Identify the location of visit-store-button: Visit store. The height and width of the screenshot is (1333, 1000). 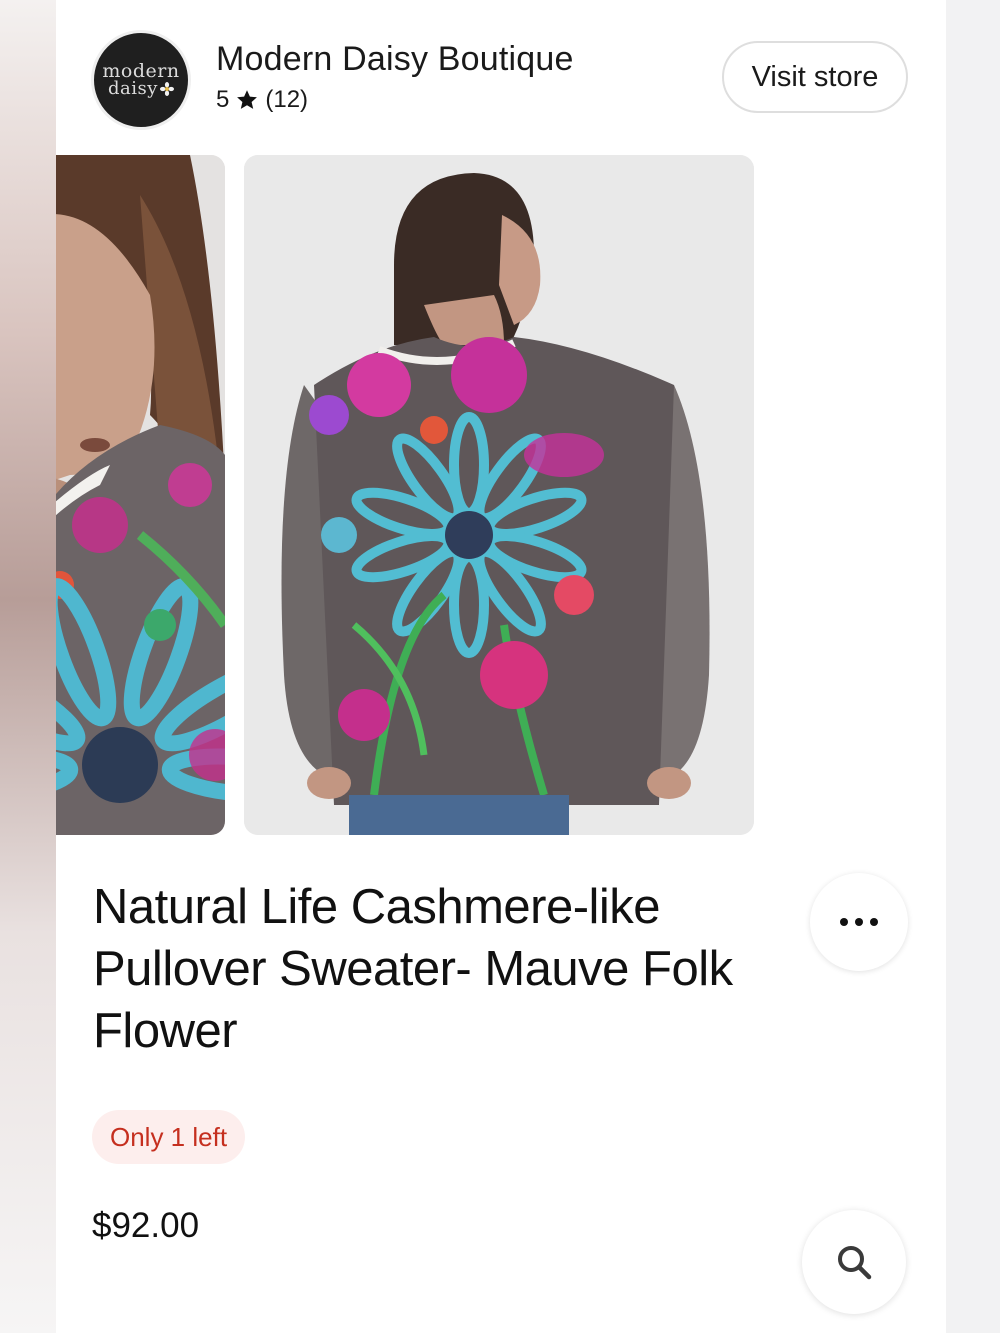
(815, 77).